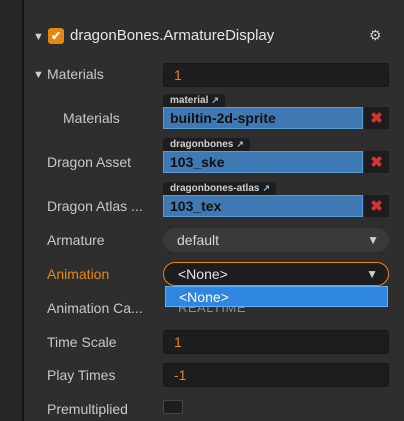 Image resolution: width=404 pixels, height=421 pixels. I want to click on premultiplied-checkbox, so click(173, 407).